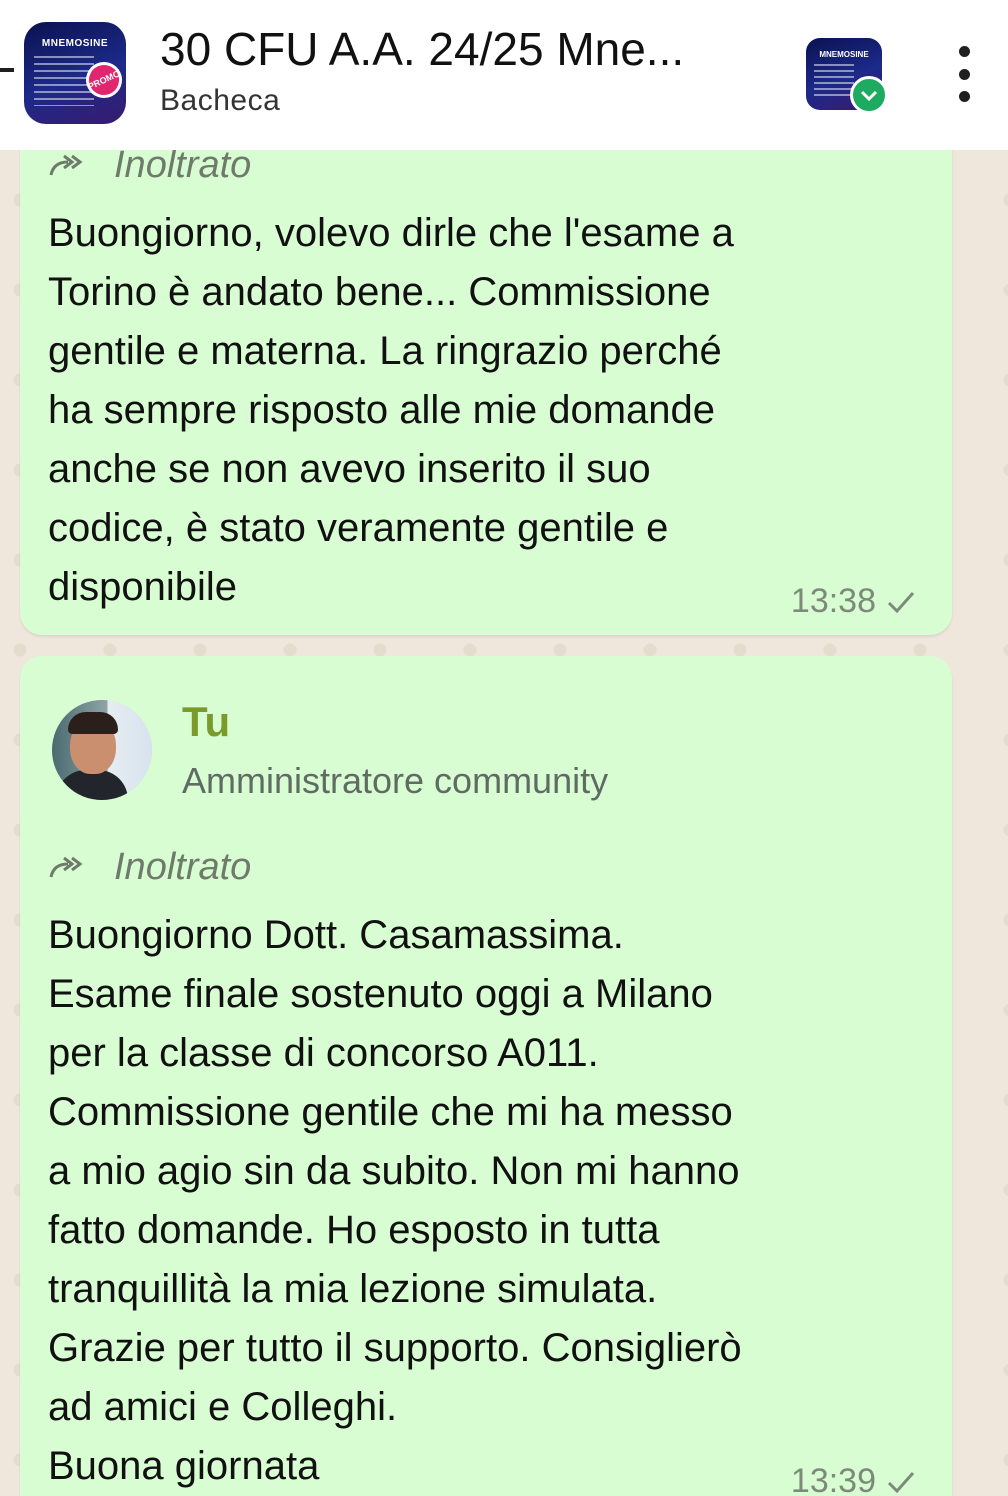 This screenshot has width=1008, height=1496. Describe the element at coordinates (482, 753) in the screenshot. I see `sender-info: Tu Amministratore community` at that location.